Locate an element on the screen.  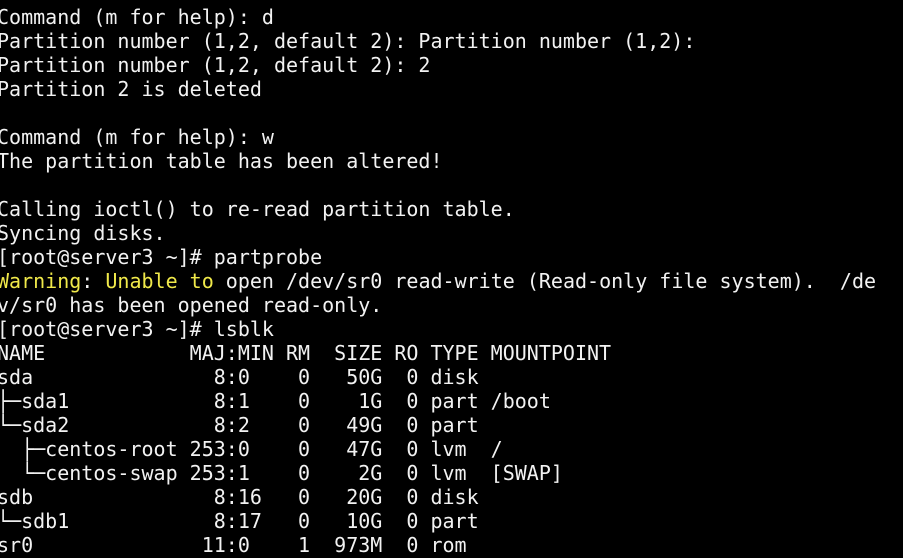
terminal-text: ├─sda1 8:1 0 1G 0 part /boot is located at coordinates (275, 401).